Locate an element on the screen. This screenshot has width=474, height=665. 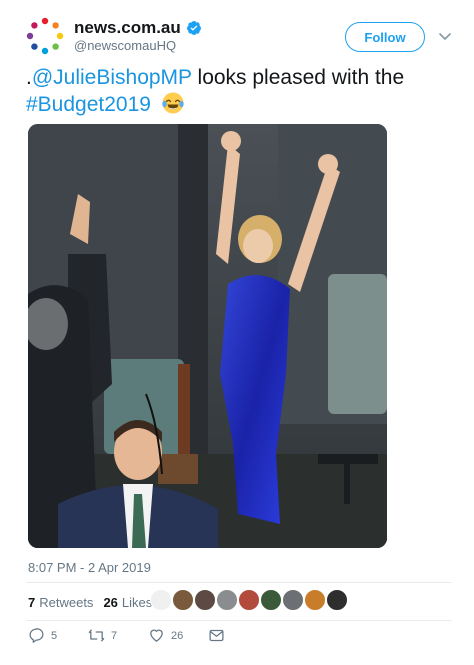
account-name-row: news.com.au is located at coordinates (138, 28).